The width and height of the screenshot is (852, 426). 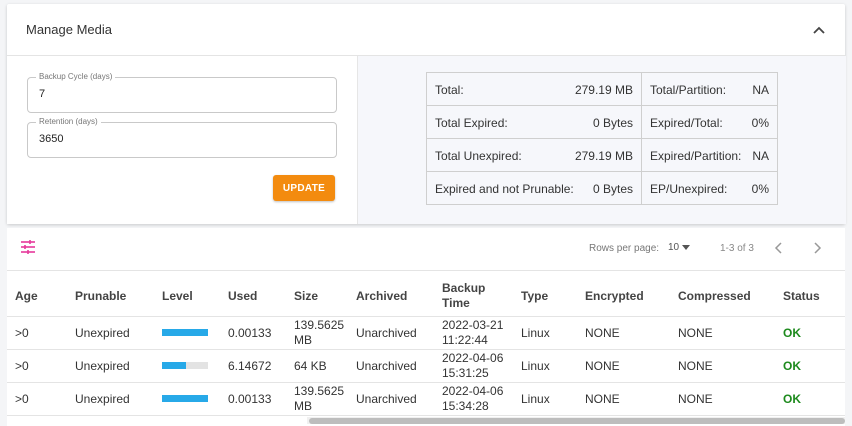 What do you see at coordinates (242, 296) in the screenshot?
I see `column-header-used: Used` at bounding box center [242, 296].